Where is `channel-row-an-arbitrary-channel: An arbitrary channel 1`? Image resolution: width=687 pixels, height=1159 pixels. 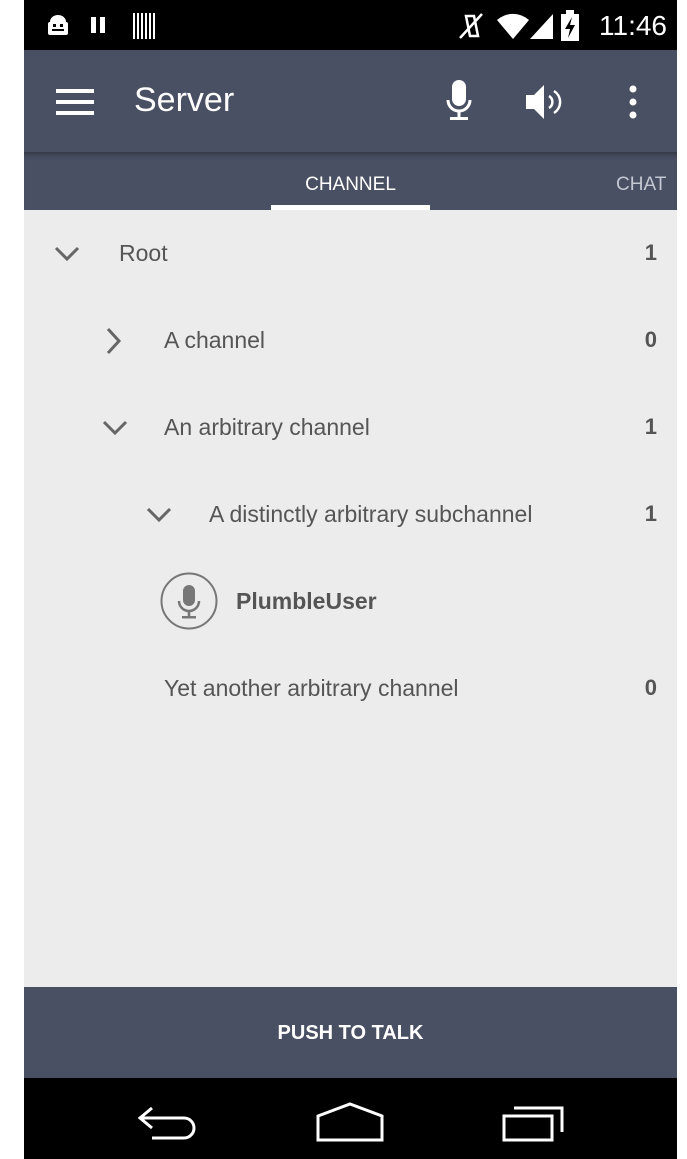 channel-row-an-arbitrary-channel: An arbitrary channel 1 is located at coordinates (350, 427).